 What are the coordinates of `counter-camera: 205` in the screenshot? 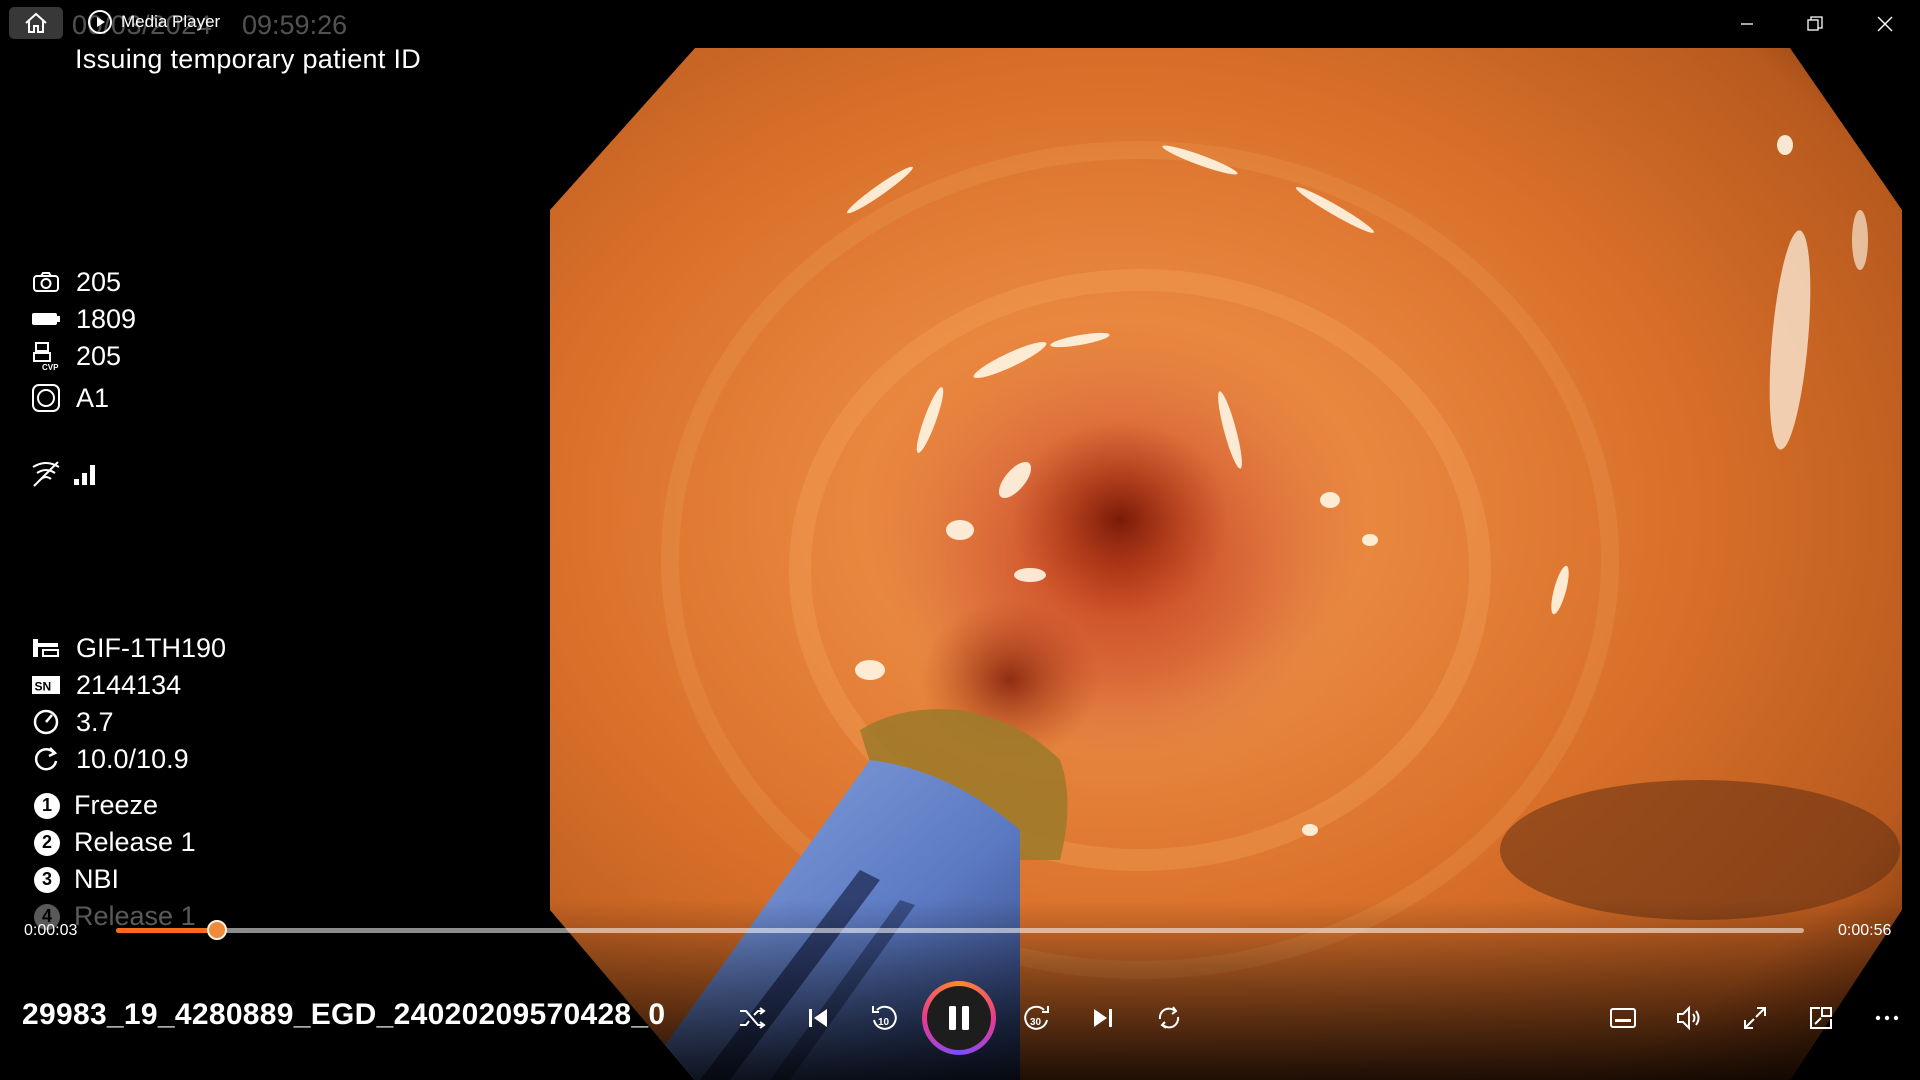 It's located at (75, 282).